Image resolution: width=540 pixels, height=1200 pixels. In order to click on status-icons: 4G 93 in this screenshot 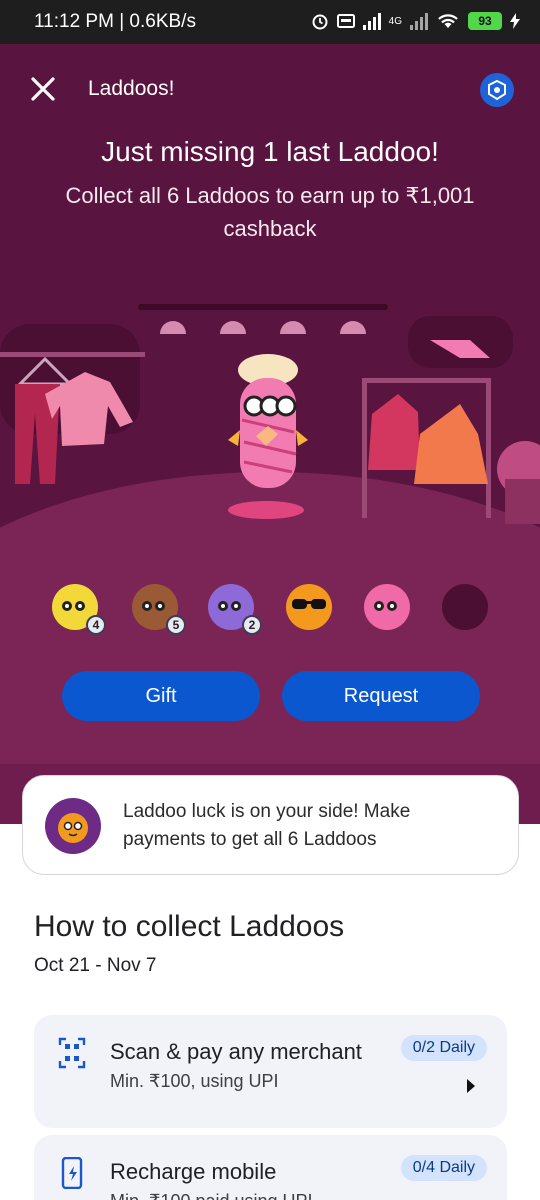, I will do `click(415, 21)`.